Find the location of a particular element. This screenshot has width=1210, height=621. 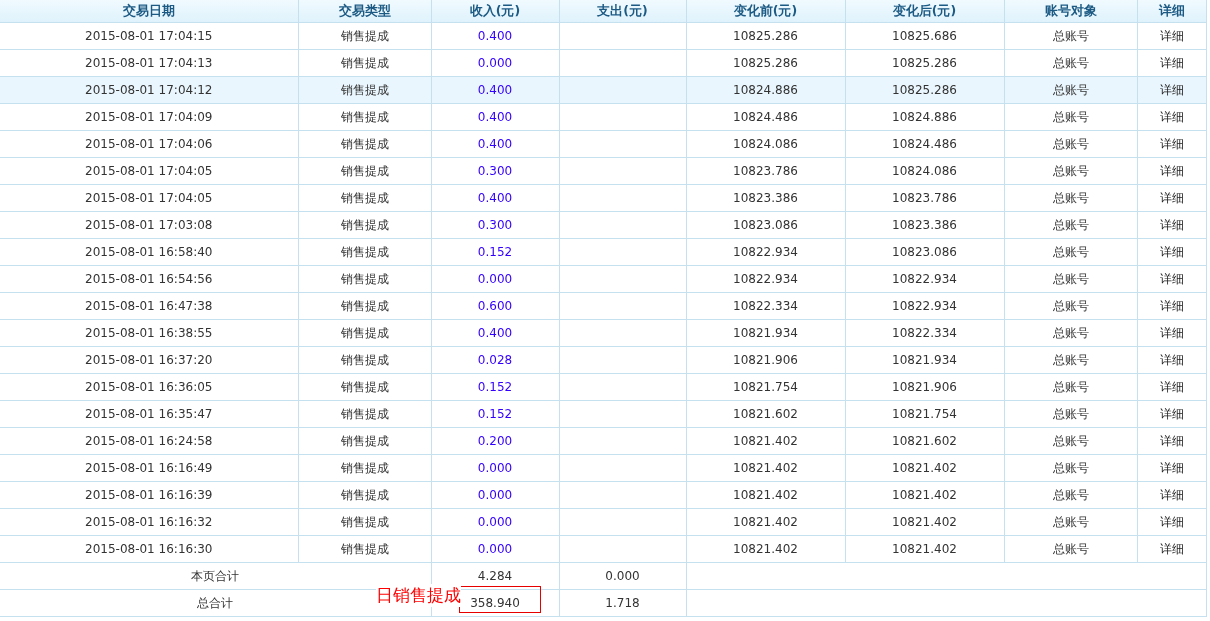

table-cell: 2015-08-01 17:04:12 is located at coordinates (149, 90).